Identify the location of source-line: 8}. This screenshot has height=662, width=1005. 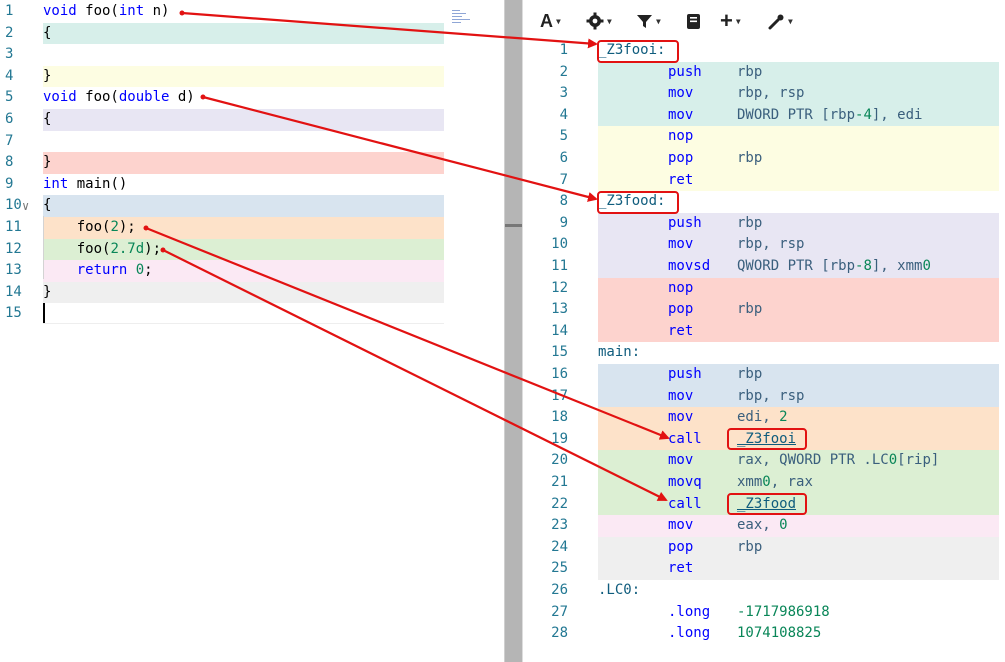
(252, 163).